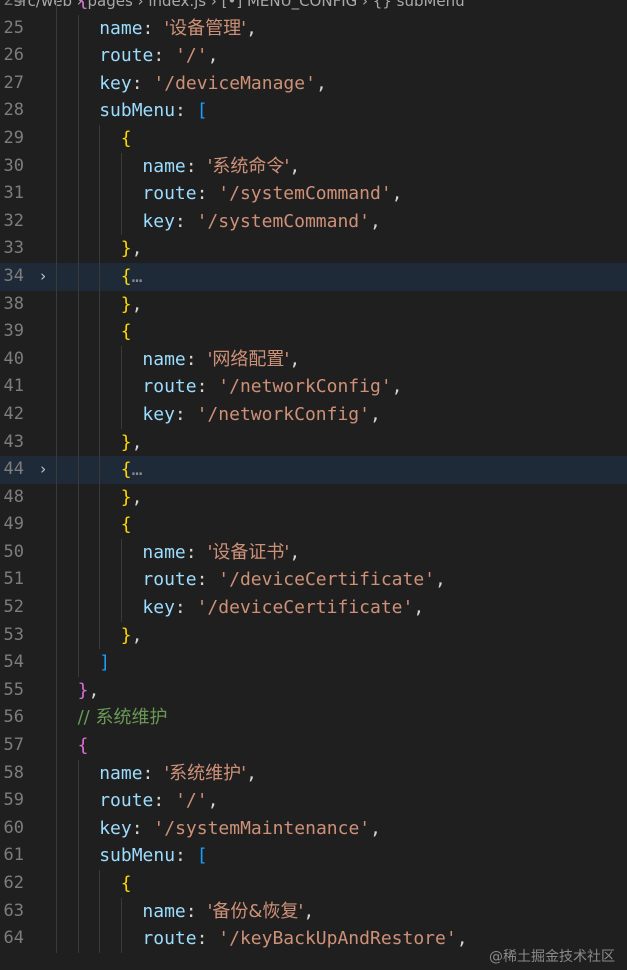 The height and width of the screenshot is (970, 627). Describe the element at coordinates (283, 608) in the screenshot. I see `code-text: key: '/deviceCertificate',` at that location.